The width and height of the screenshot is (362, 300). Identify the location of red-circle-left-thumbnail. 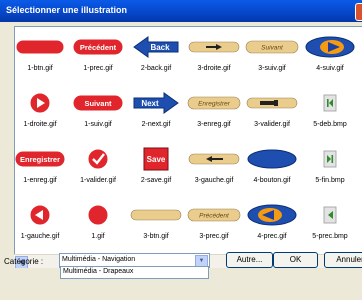
(41, 215).